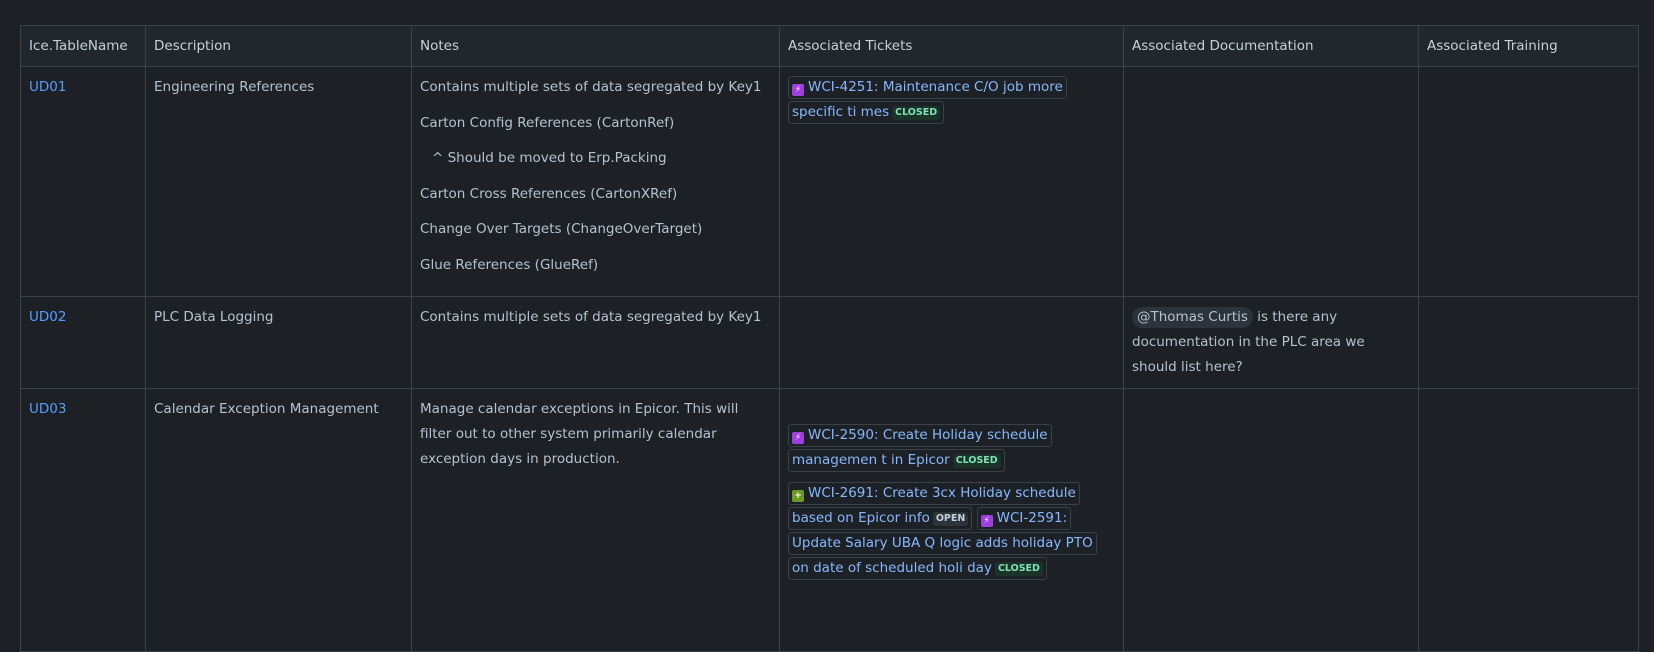  What do you see at coordinates (951, 342) in the screenshot?
I see `cell-associated-tickets` at bounding box center [951, 342].